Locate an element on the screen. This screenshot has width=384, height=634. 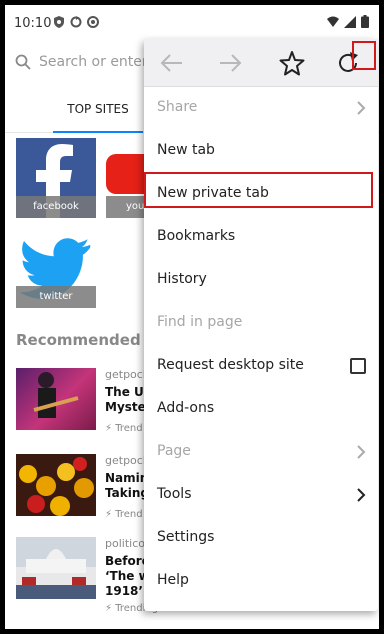
status-time: 10:10 is located at coordinates (33, 23).